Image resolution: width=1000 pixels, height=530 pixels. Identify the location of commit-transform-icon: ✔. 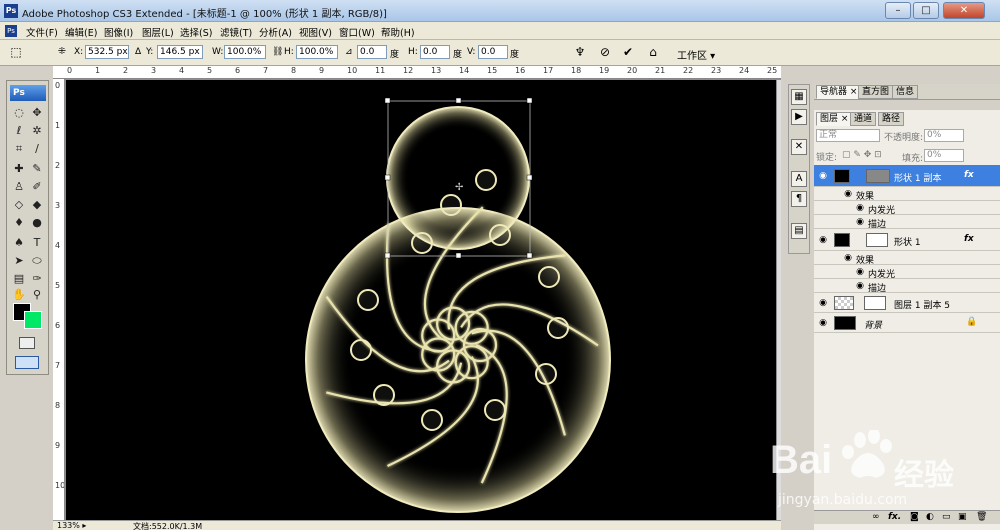
(628, 52).